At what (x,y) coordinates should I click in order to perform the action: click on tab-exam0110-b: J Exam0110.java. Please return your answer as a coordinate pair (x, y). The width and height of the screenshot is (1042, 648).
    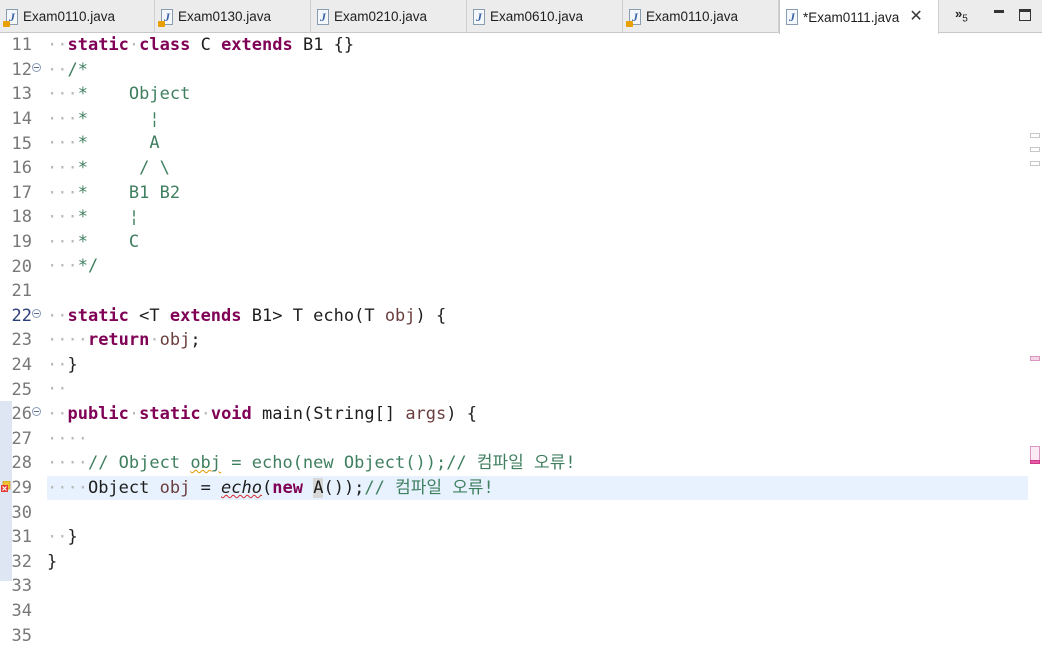
    Looking at the image, I should click on (701, 16).